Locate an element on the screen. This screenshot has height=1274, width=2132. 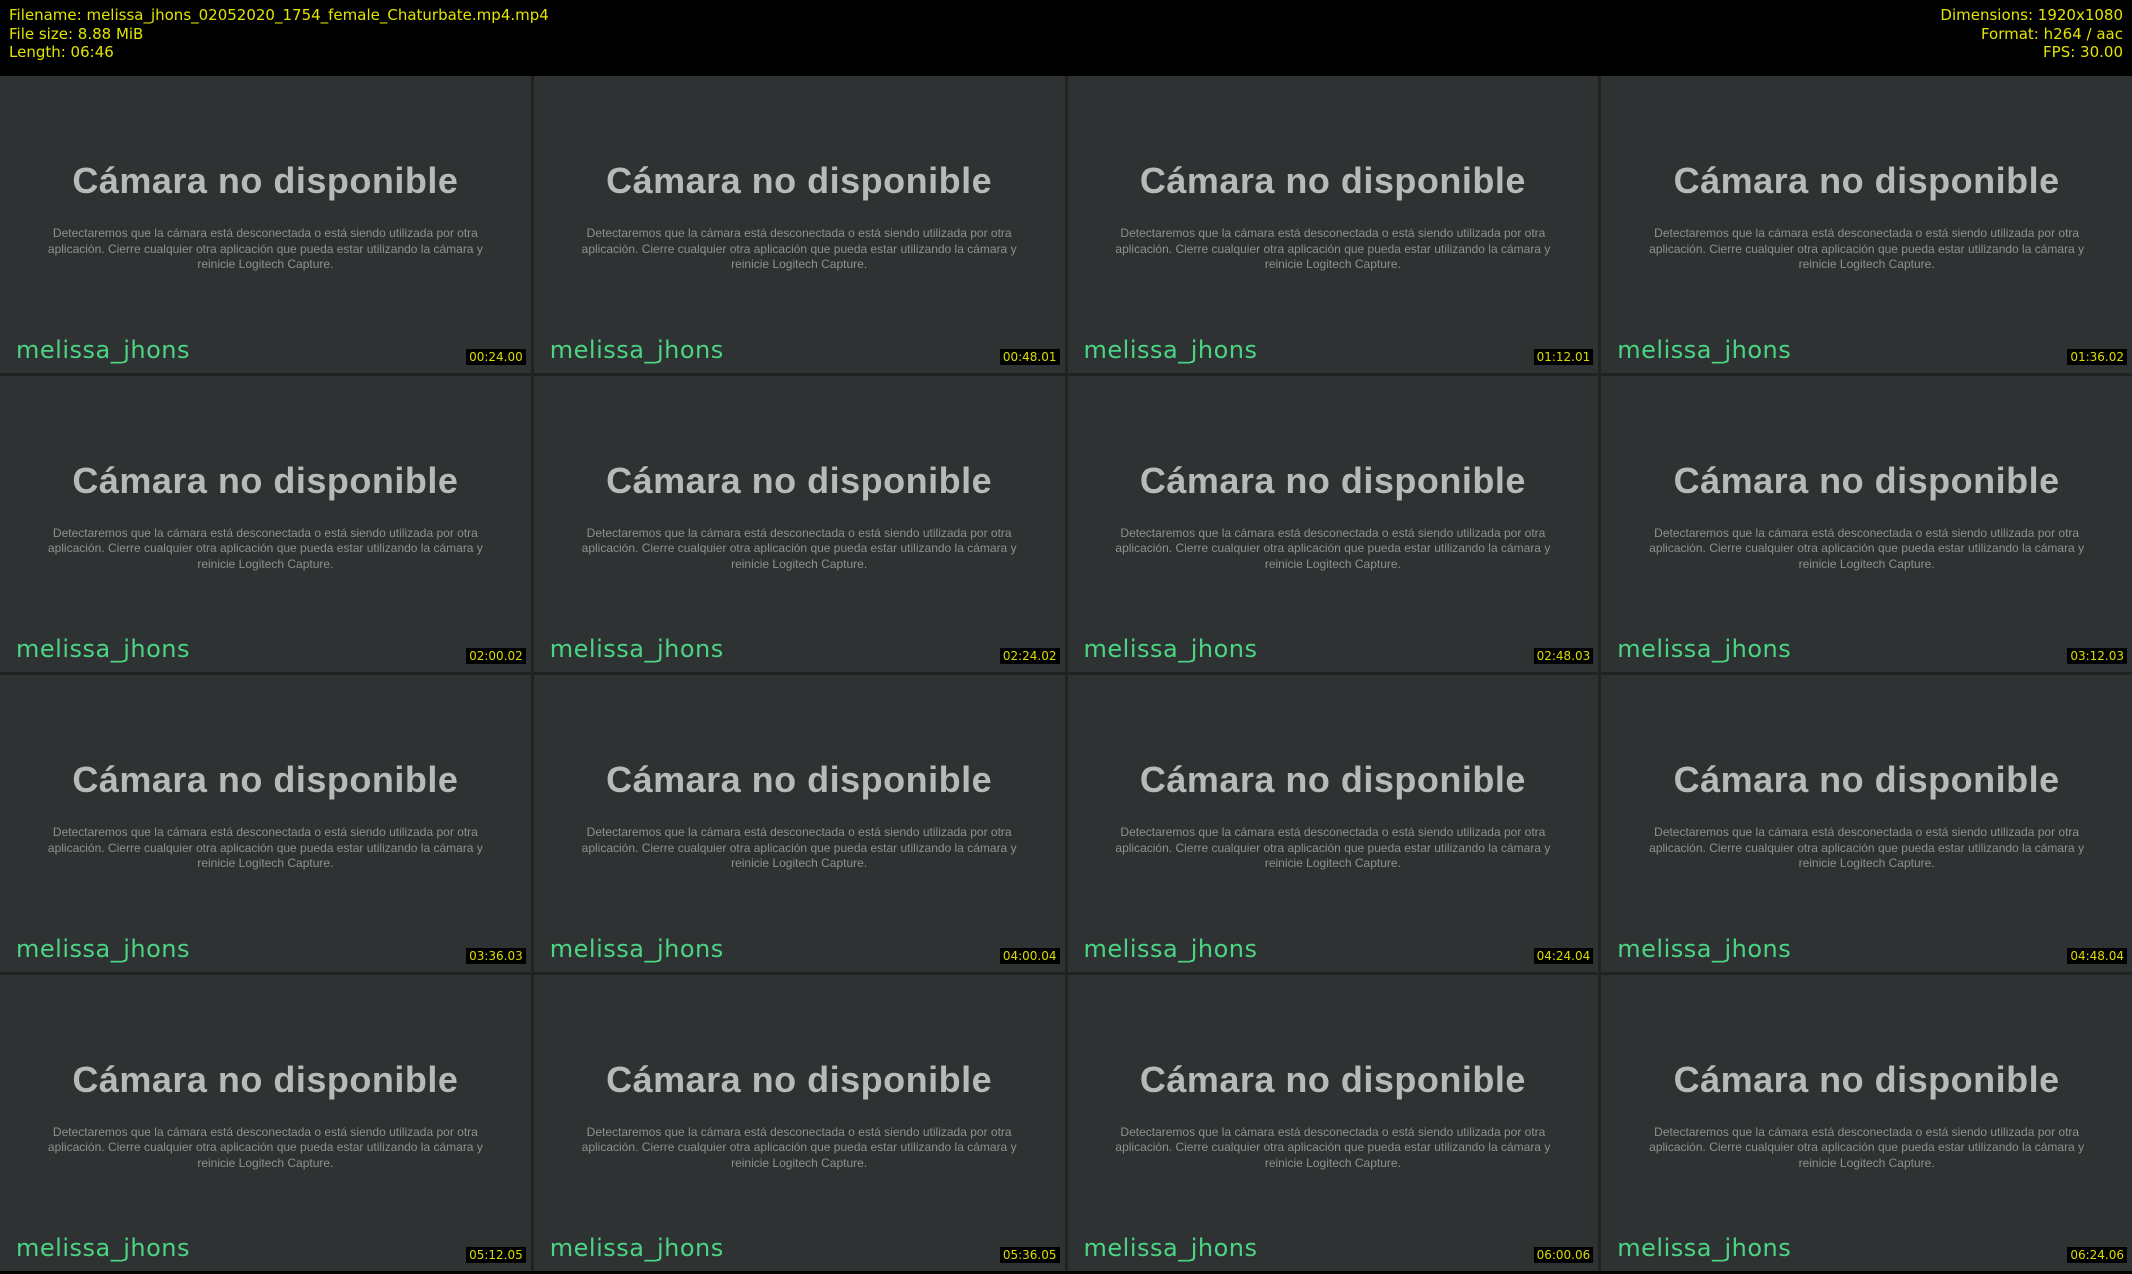
frame-timestamp: 02:48.03 is located at coordinates (1563, 656).